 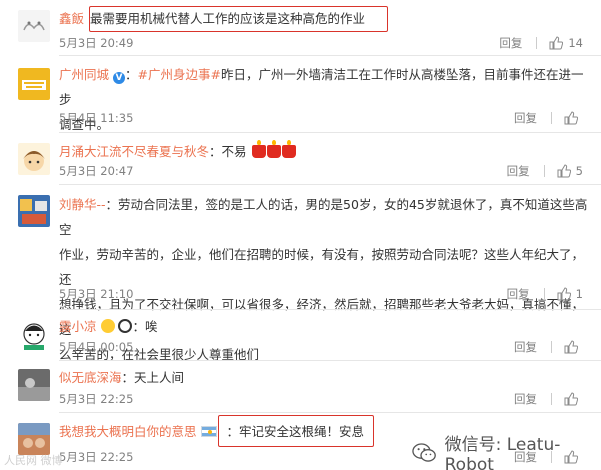 I want to click on comment-actions: 回复 1, so click(x=545, y=294).